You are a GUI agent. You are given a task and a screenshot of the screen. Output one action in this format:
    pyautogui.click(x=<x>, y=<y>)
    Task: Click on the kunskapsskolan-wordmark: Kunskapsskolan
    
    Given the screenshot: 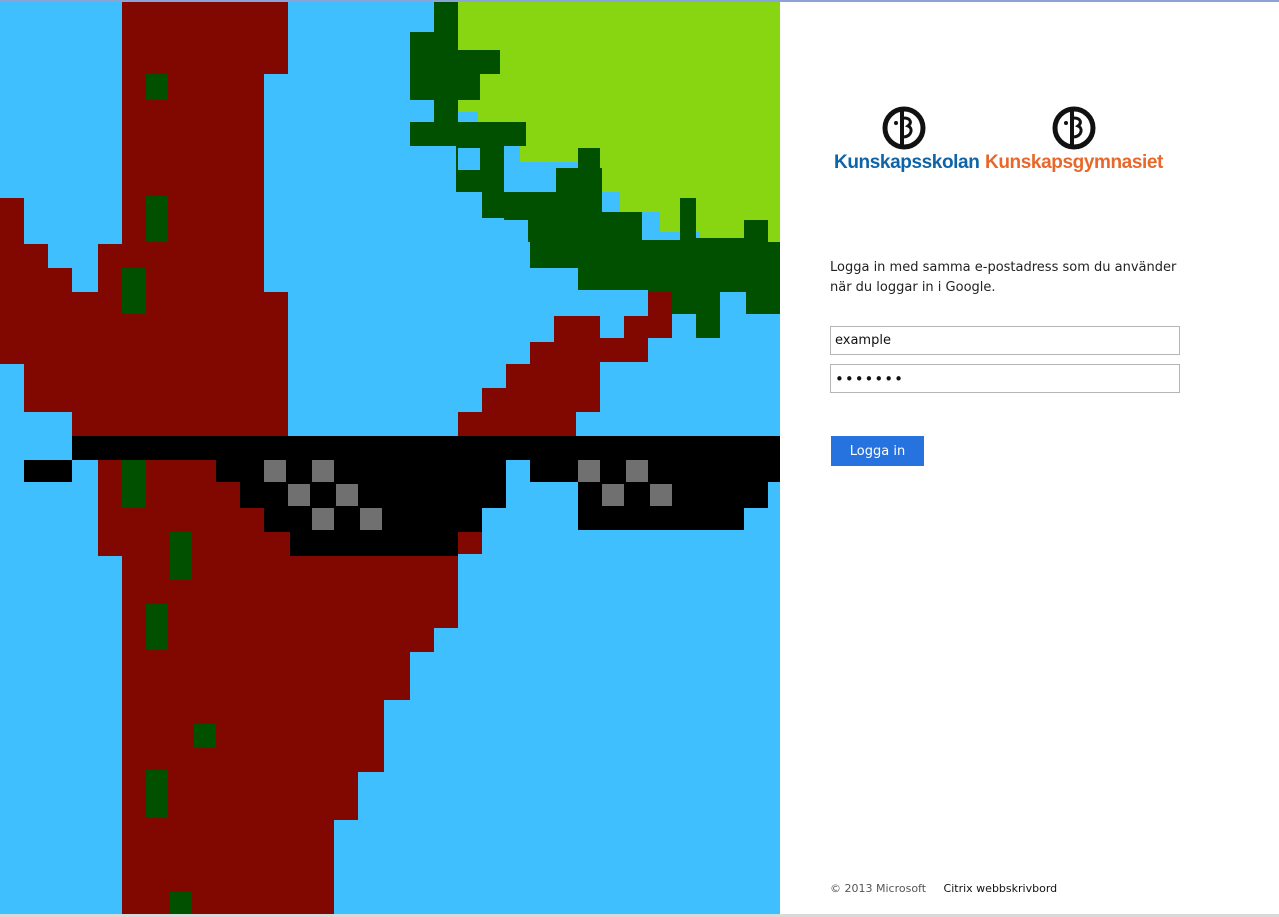 What is the action you would take?
    pyautogui.click(x=907, y=162)
    